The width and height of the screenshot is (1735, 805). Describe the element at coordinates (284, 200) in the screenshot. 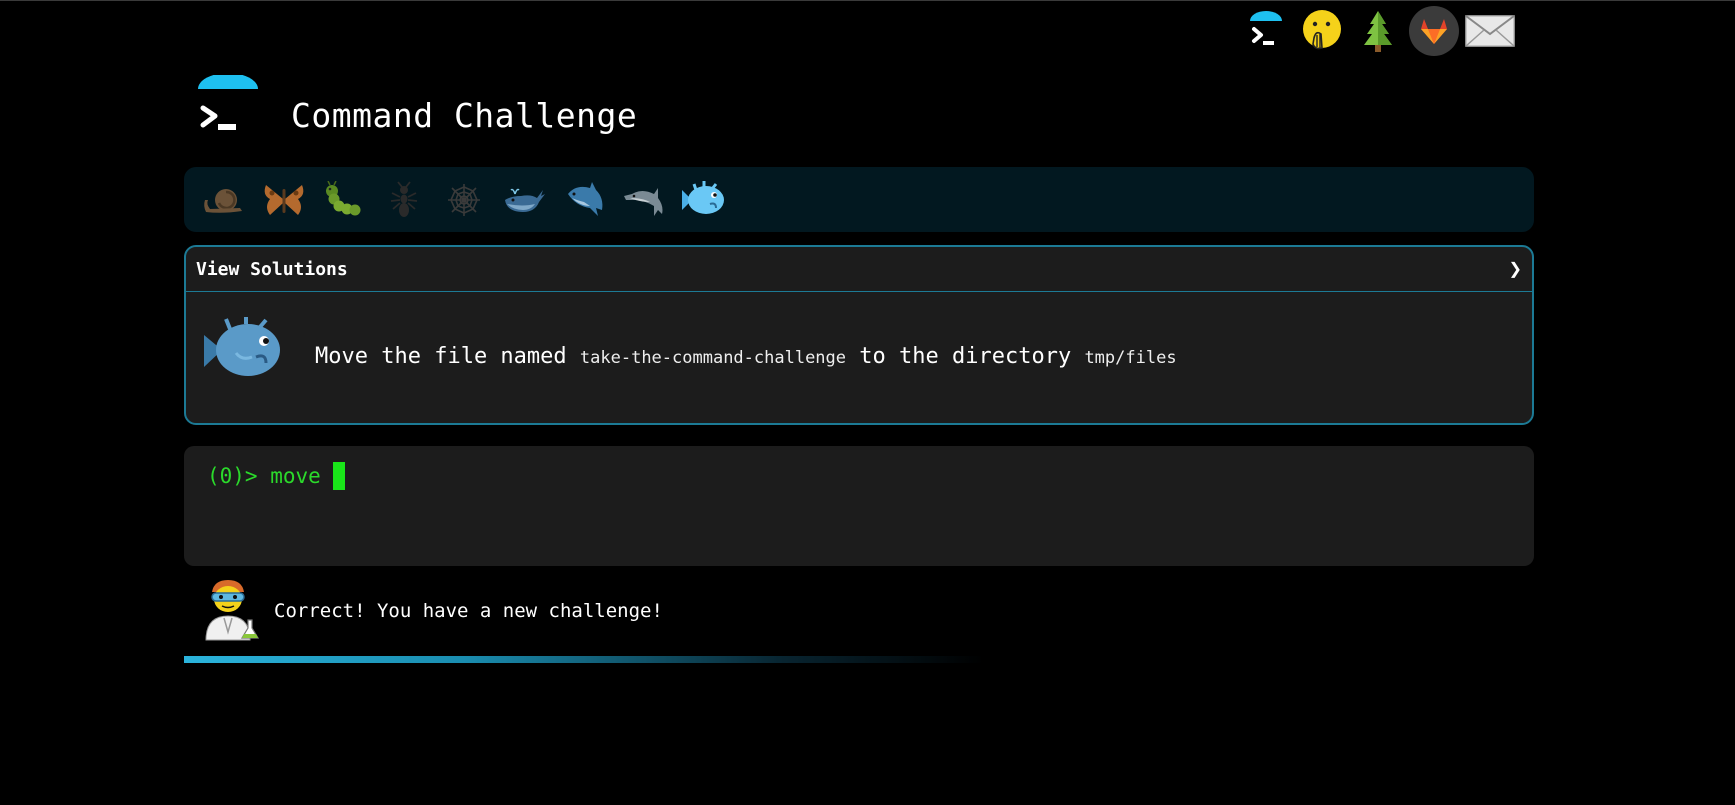

I see `level-butterfly-icon` at that location.